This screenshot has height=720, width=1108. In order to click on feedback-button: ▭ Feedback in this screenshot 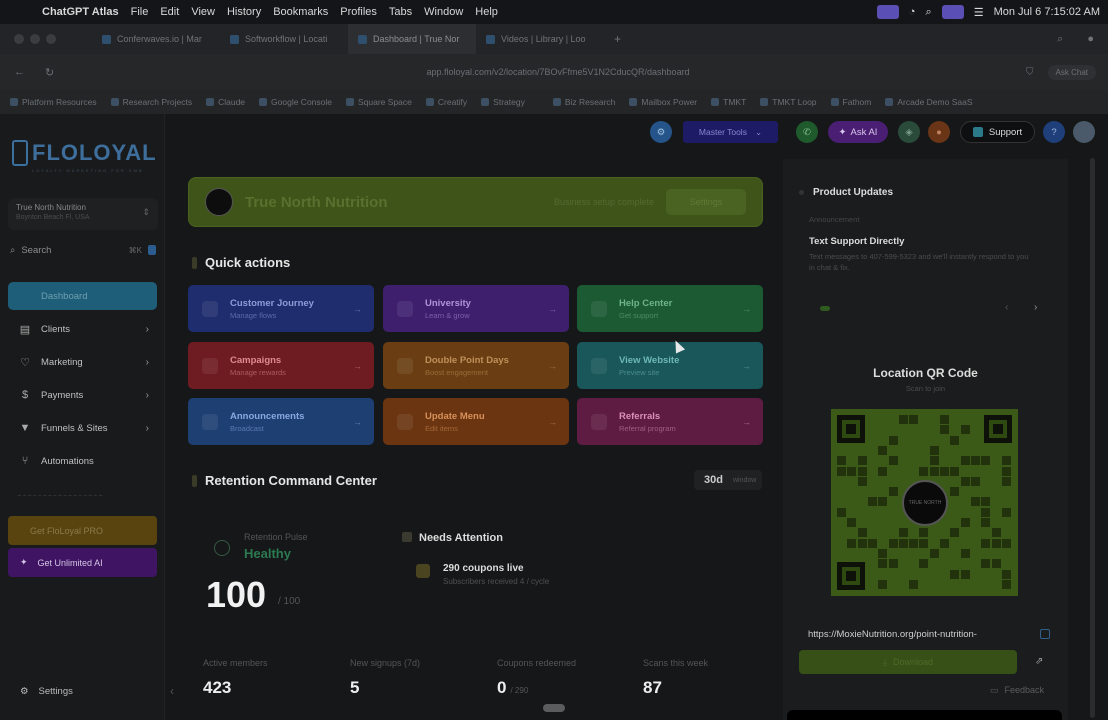, I will do `click(1017, 690)`.